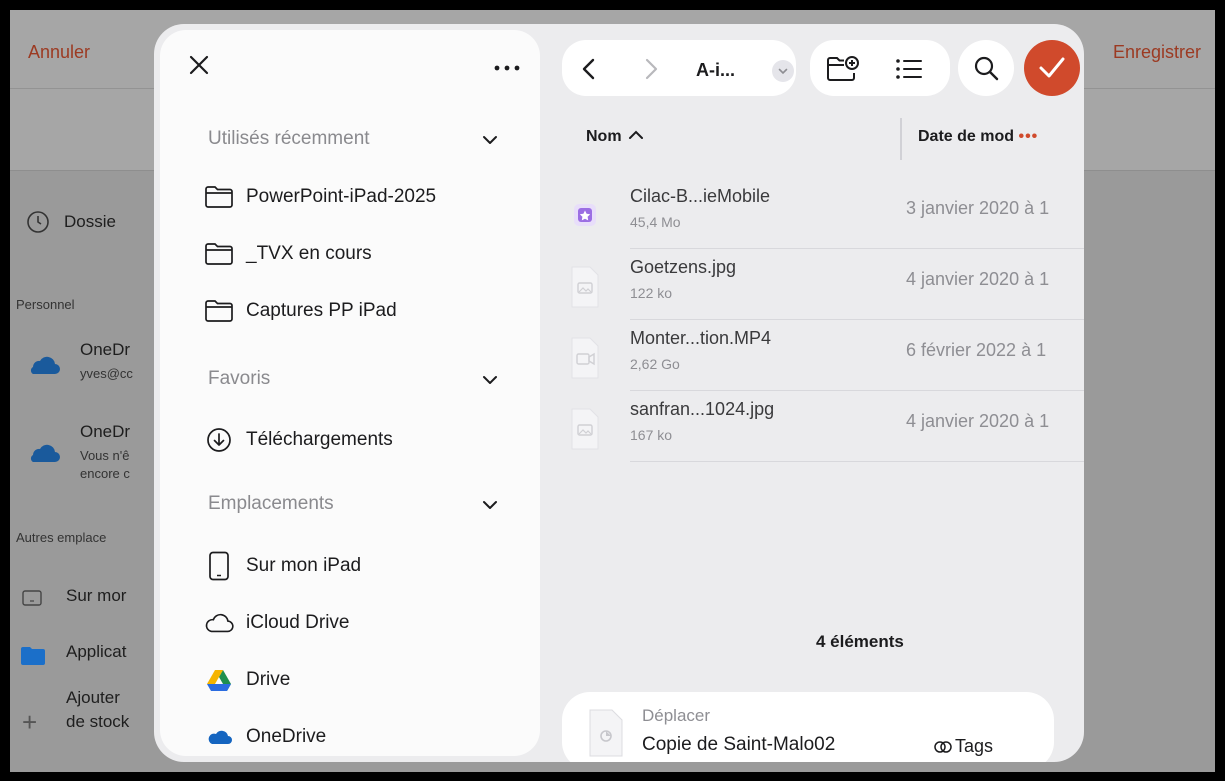  I want to click on sidebar-item-label: Drive, so click(268, 679).